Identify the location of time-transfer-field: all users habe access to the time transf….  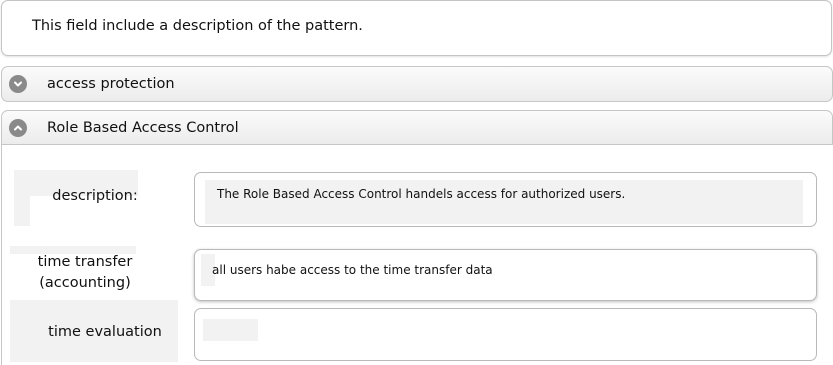
(505, 275).